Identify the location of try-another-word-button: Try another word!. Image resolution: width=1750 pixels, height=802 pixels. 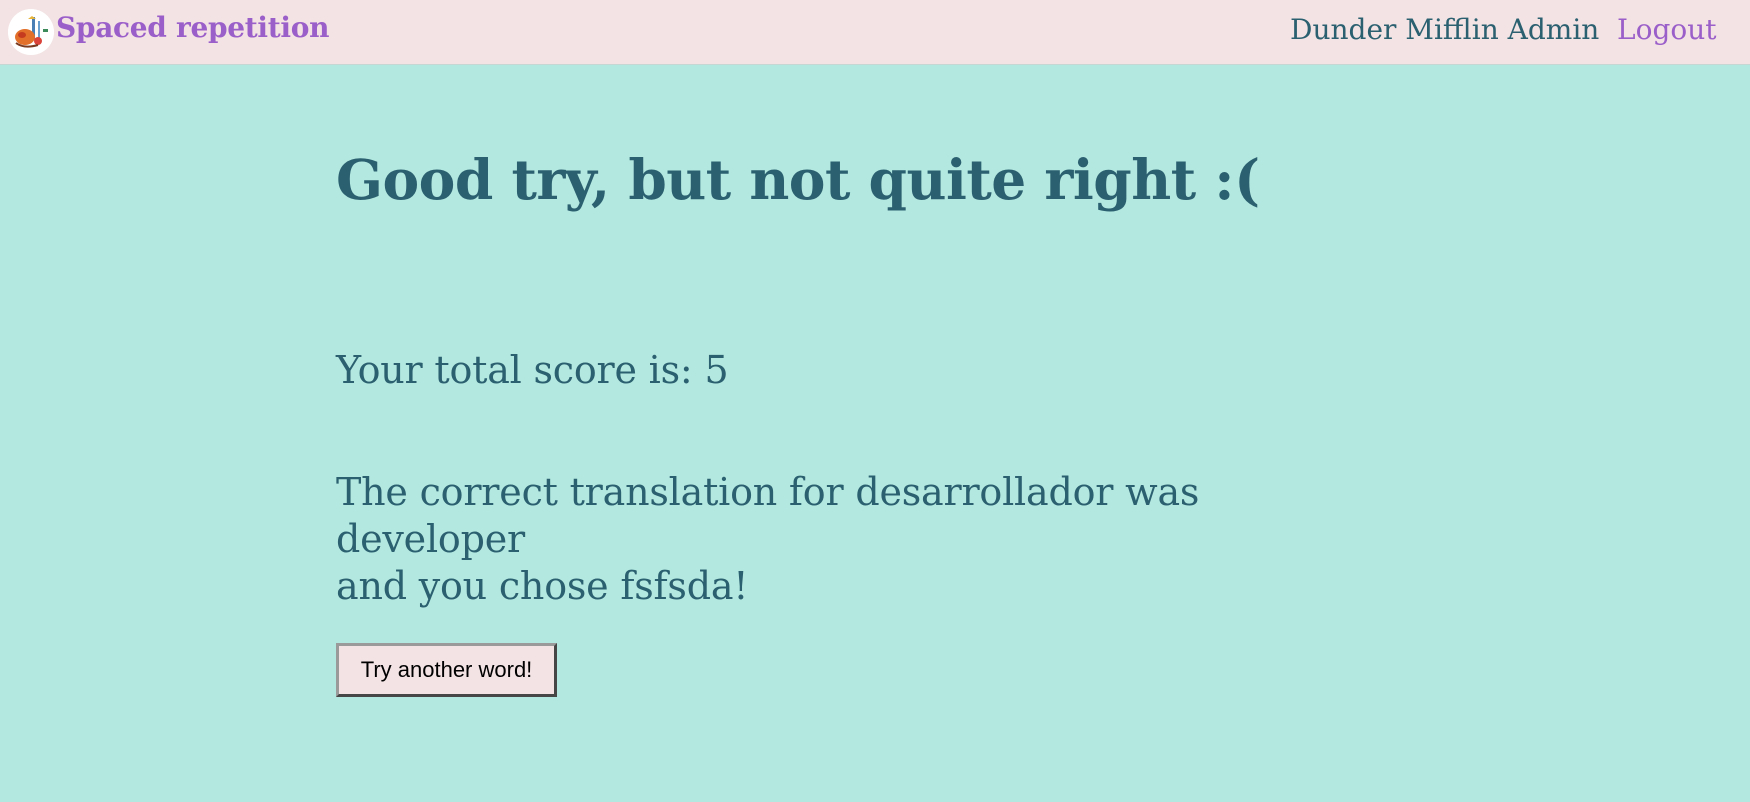
(446, 670).